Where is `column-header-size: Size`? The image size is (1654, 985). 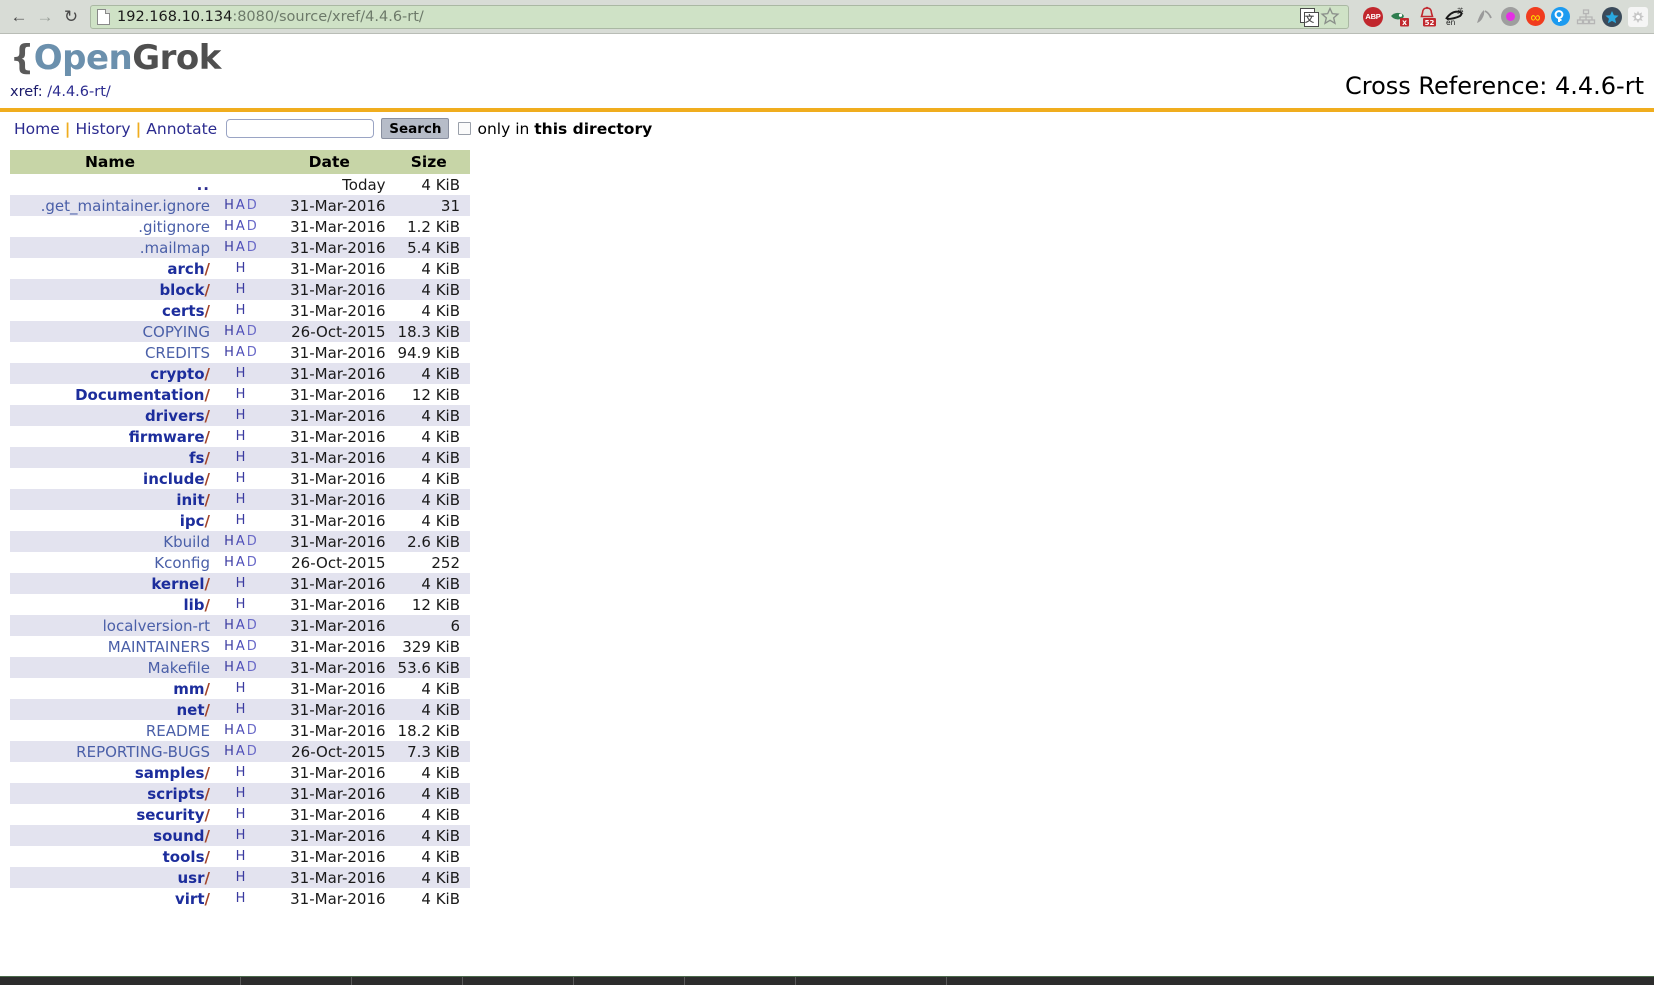
column-header-size: Size is located at coordinates (428, 162).